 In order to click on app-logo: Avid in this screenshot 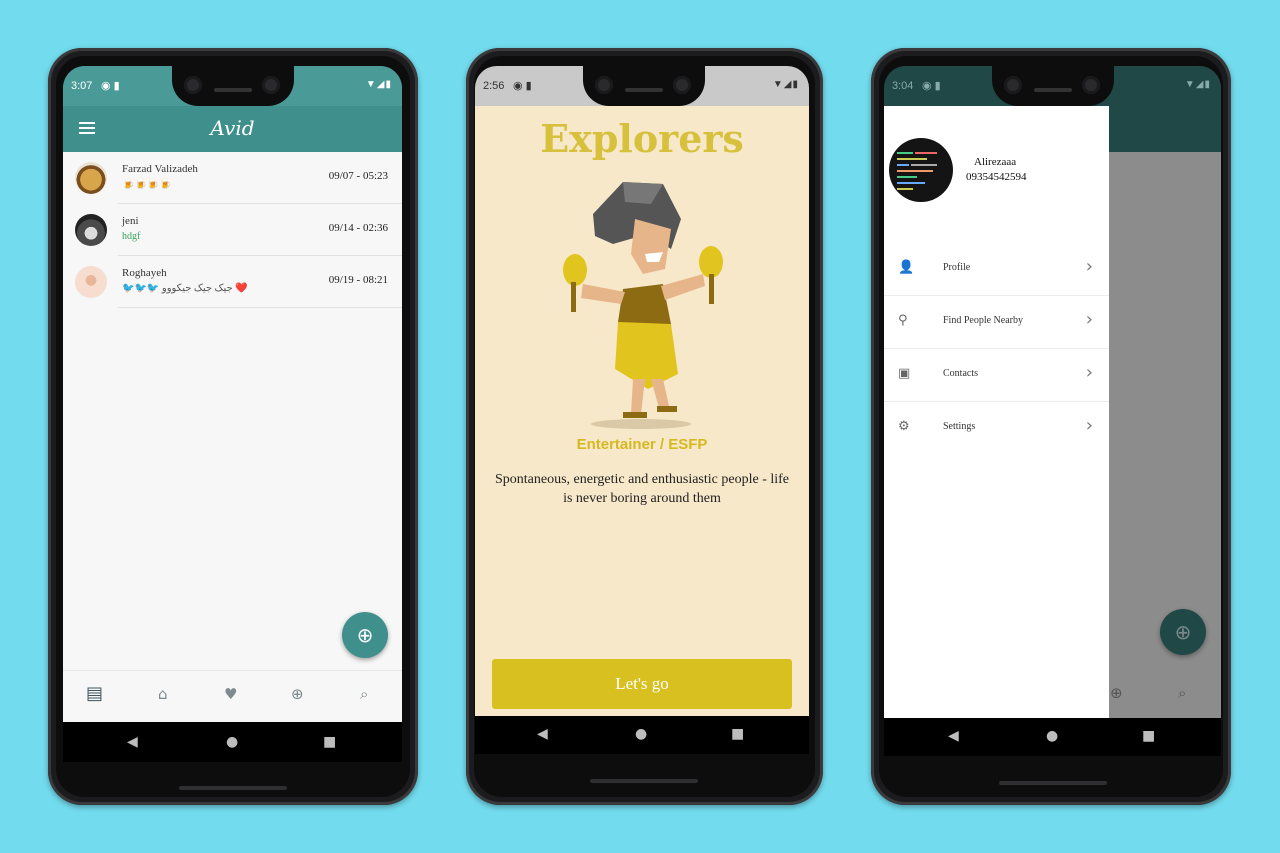, I will do `click(232, 128)`.